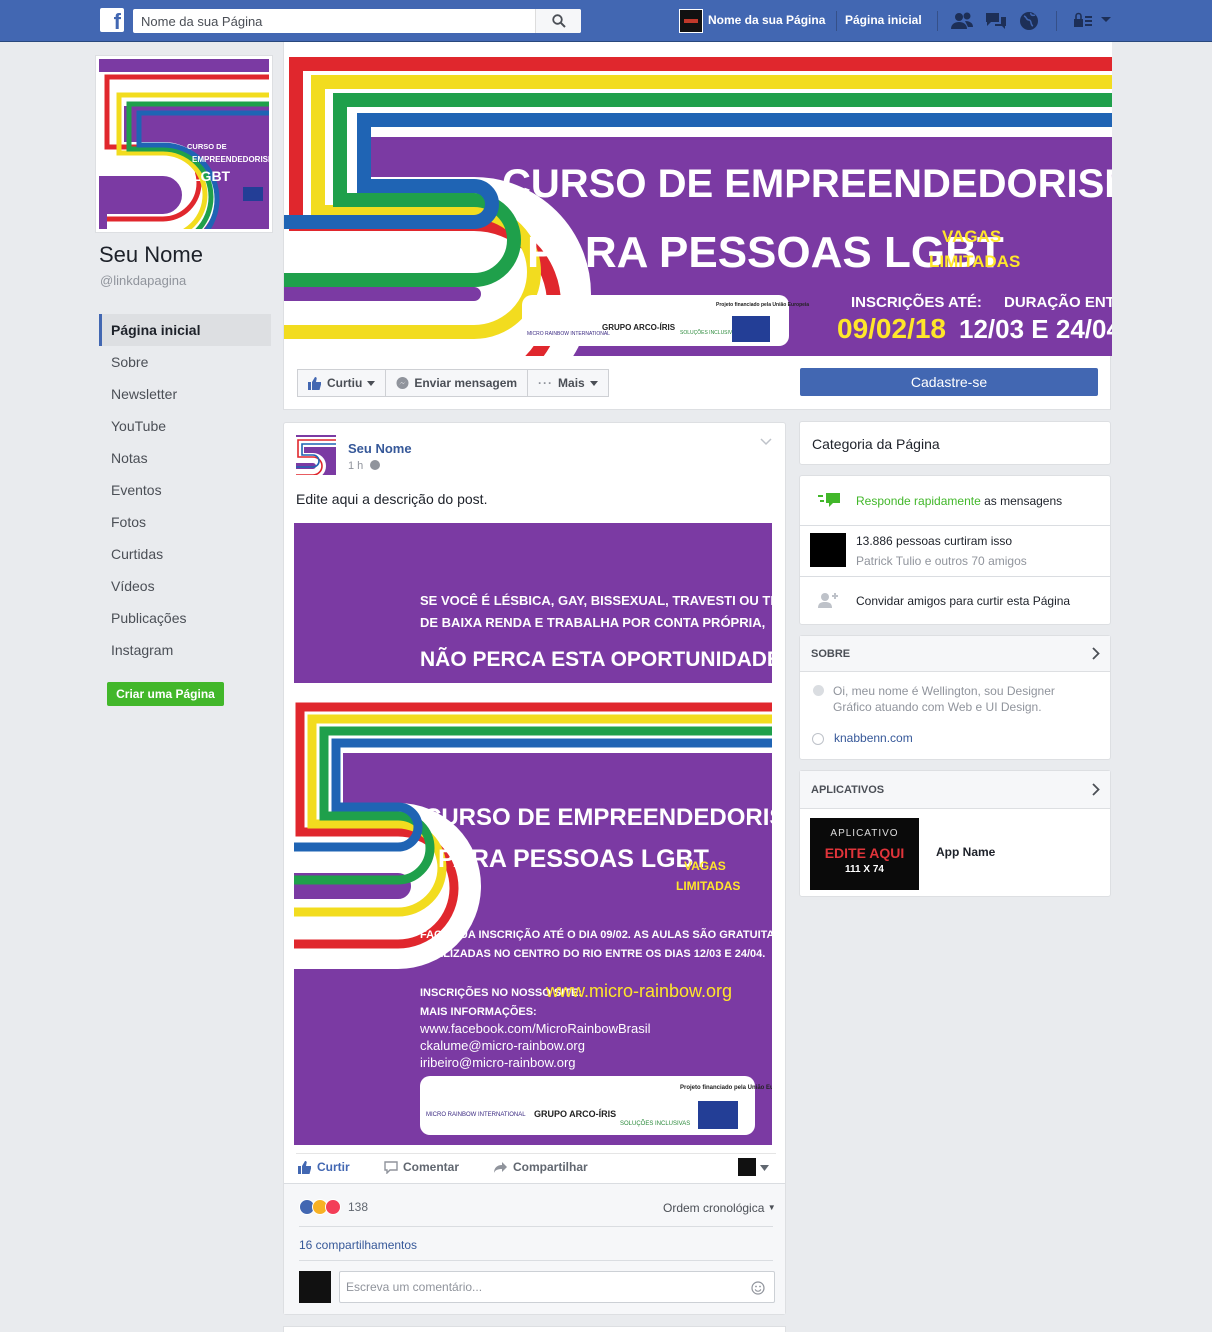 This screenshot has width=1212, height=1332. I want to click on img-logo-4: Projeto financiado pela União Europeia, so click(726, 1088).